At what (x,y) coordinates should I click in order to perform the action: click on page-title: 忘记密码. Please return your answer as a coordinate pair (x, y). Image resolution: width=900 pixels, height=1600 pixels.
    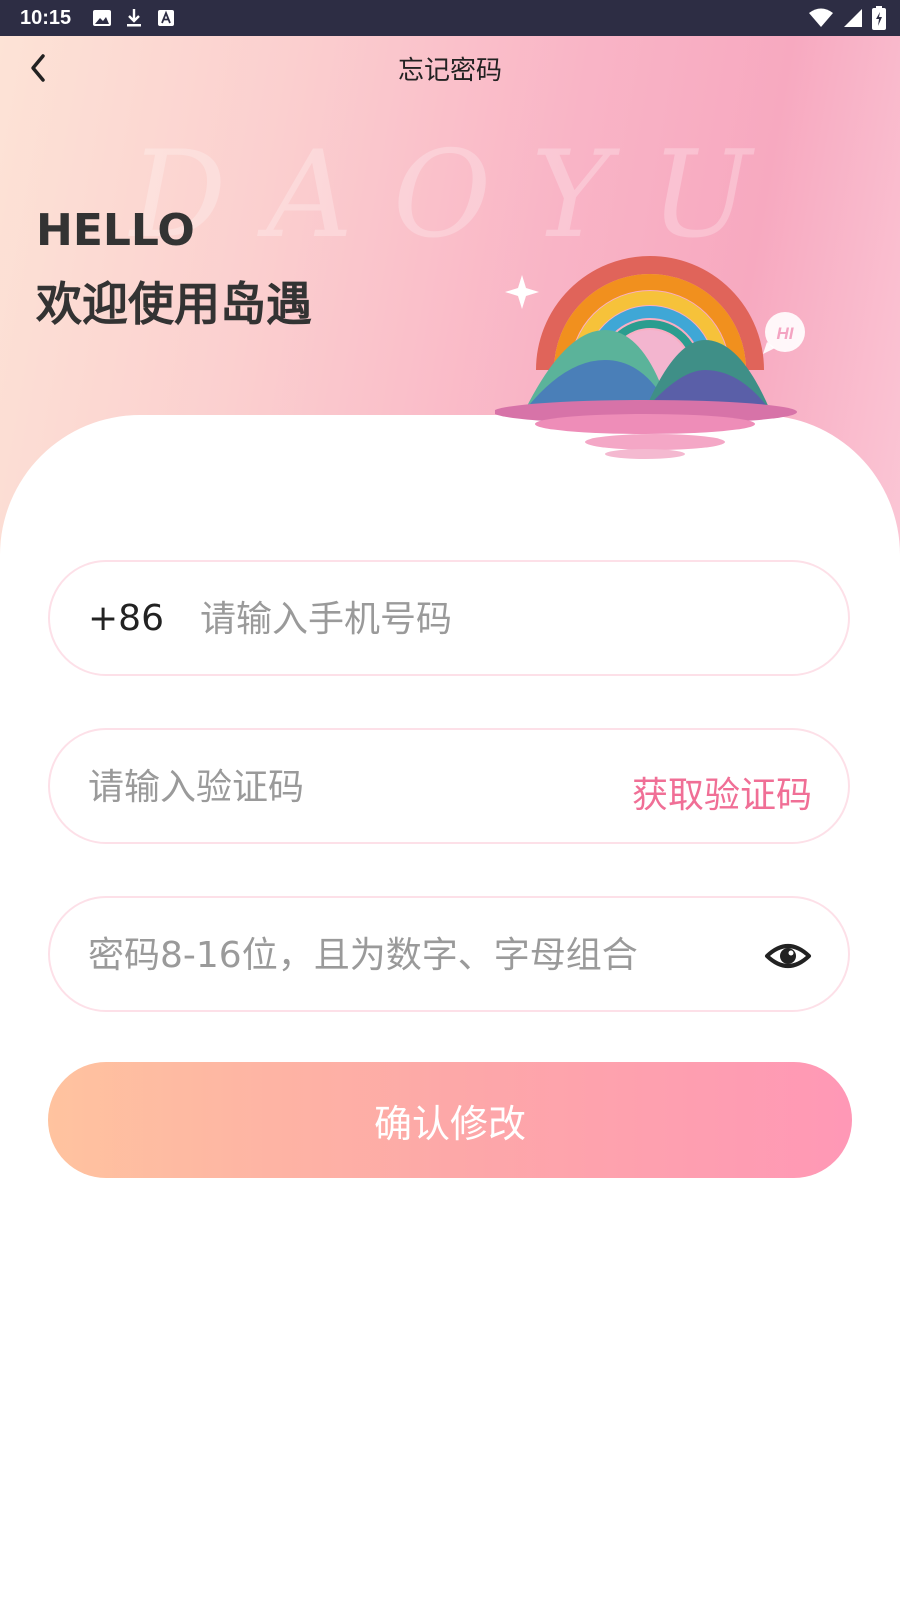
    Looking at the image, I should click on (449, 71).